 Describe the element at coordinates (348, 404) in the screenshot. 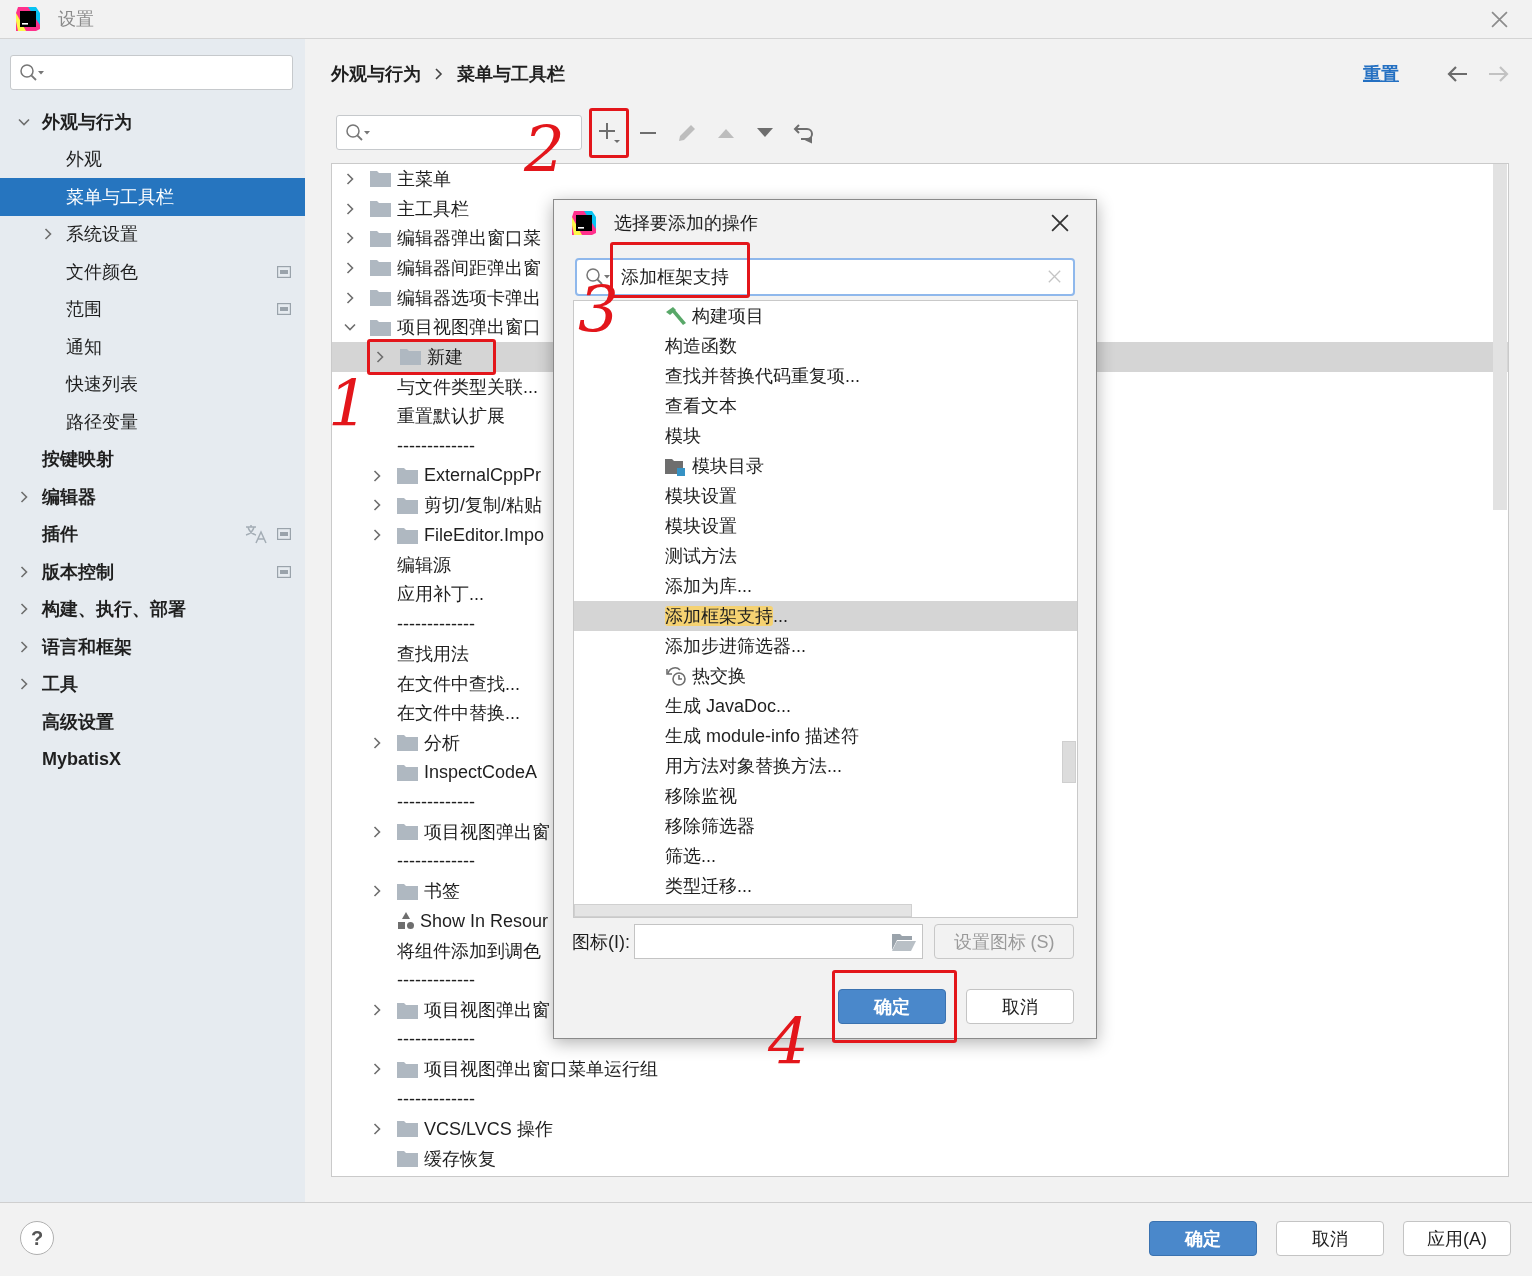

I see `handwritten-number: 1` at that location.